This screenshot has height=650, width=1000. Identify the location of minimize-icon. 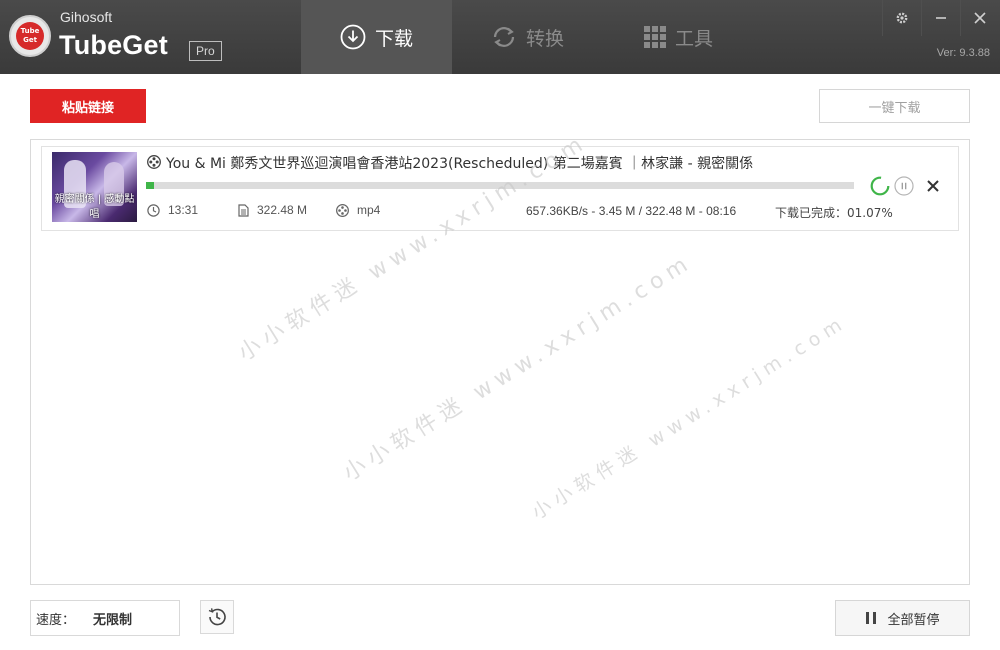
(940, 18).